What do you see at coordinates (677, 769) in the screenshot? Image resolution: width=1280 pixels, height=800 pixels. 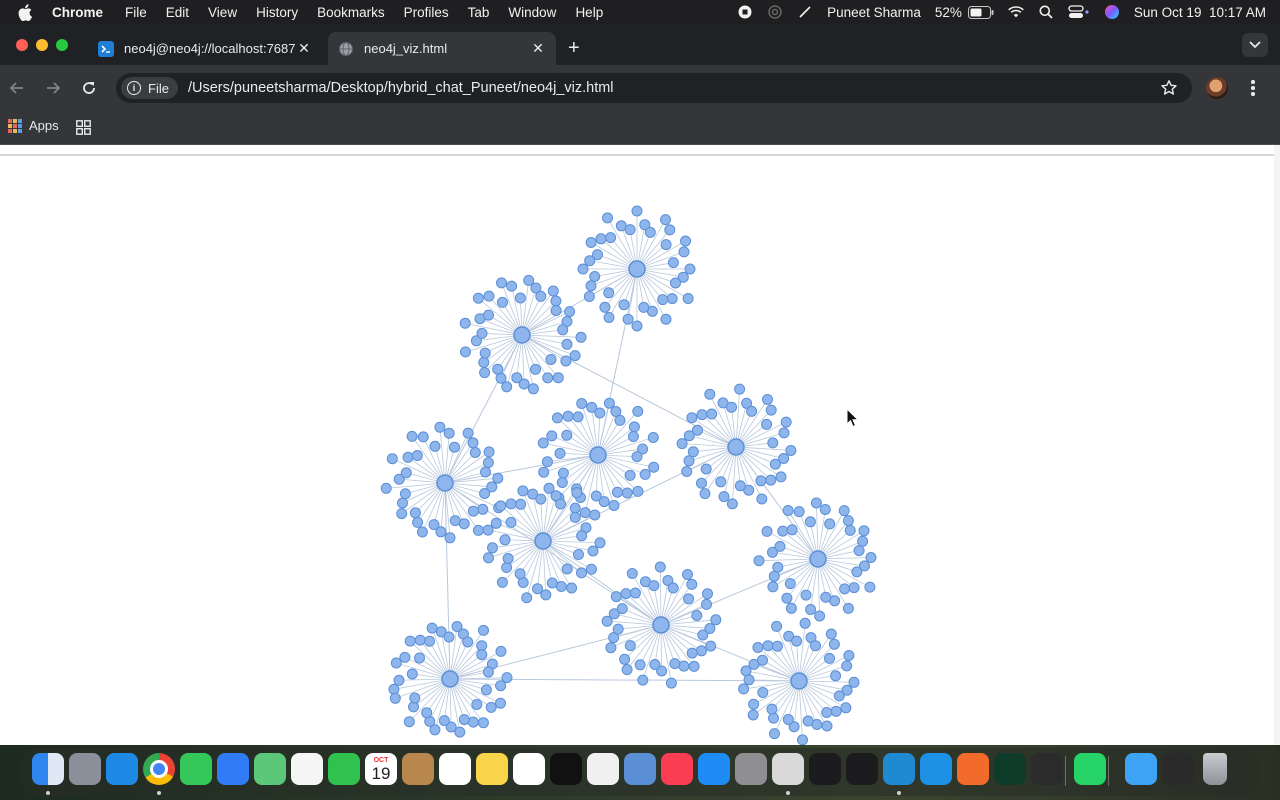 I see `music-icon` at bounding box center [677, 769].